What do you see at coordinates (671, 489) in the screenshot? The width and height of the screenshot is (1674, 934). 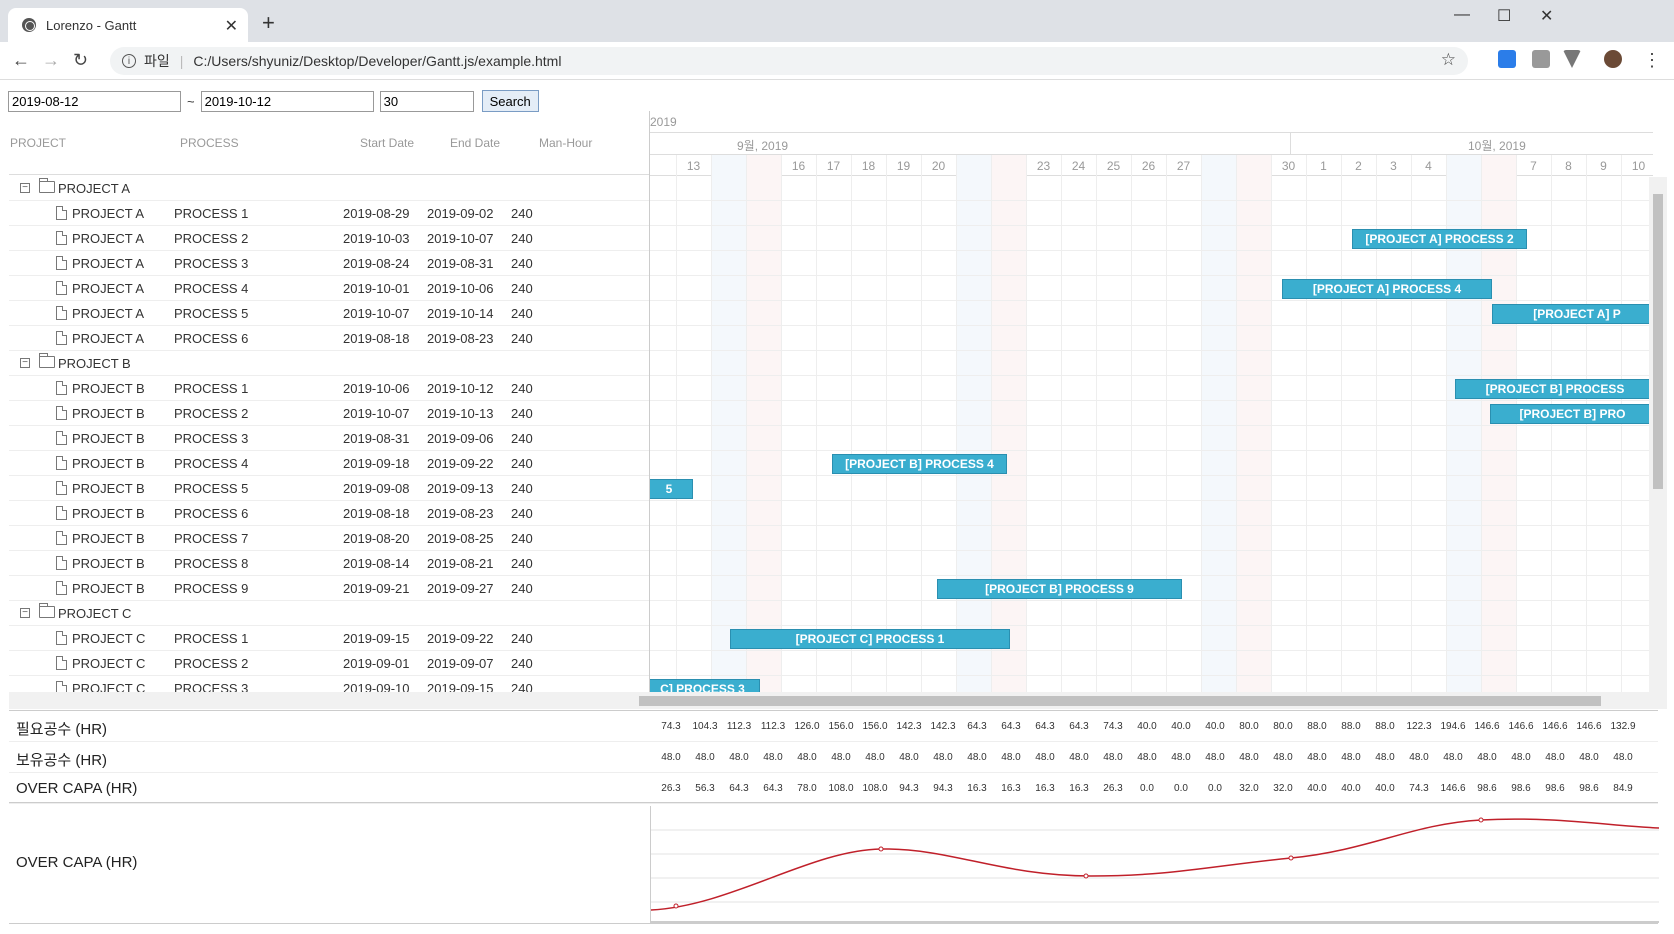 I see `task-bar: 5` at bounding box center [671, 489].